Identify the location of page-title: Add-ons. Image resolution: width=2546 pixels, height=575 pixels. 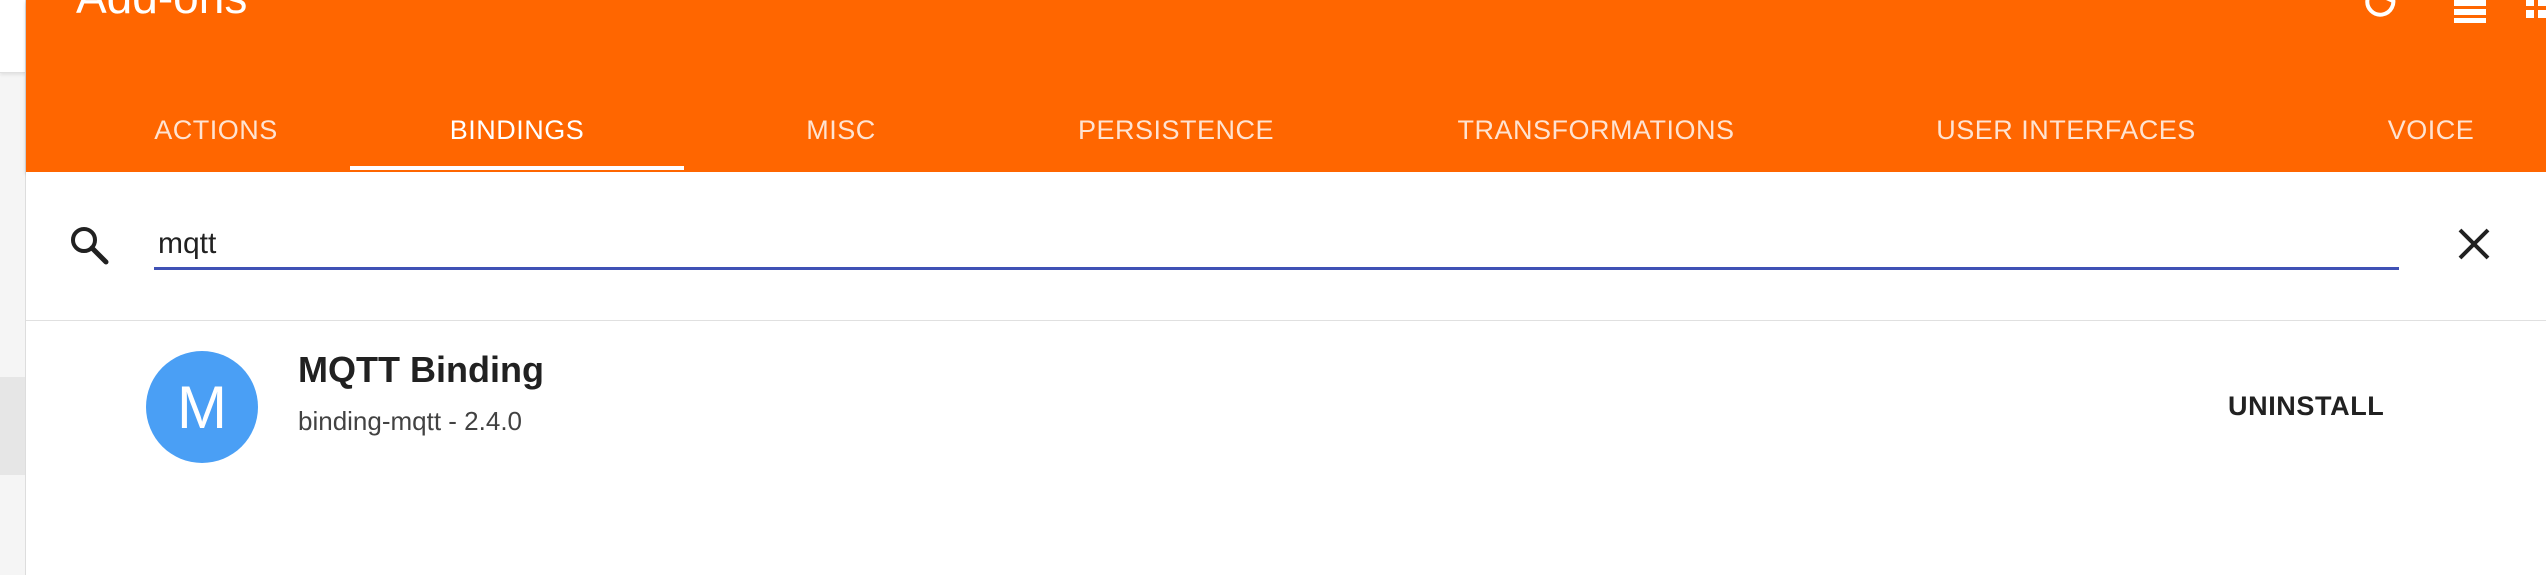
(161, 10).